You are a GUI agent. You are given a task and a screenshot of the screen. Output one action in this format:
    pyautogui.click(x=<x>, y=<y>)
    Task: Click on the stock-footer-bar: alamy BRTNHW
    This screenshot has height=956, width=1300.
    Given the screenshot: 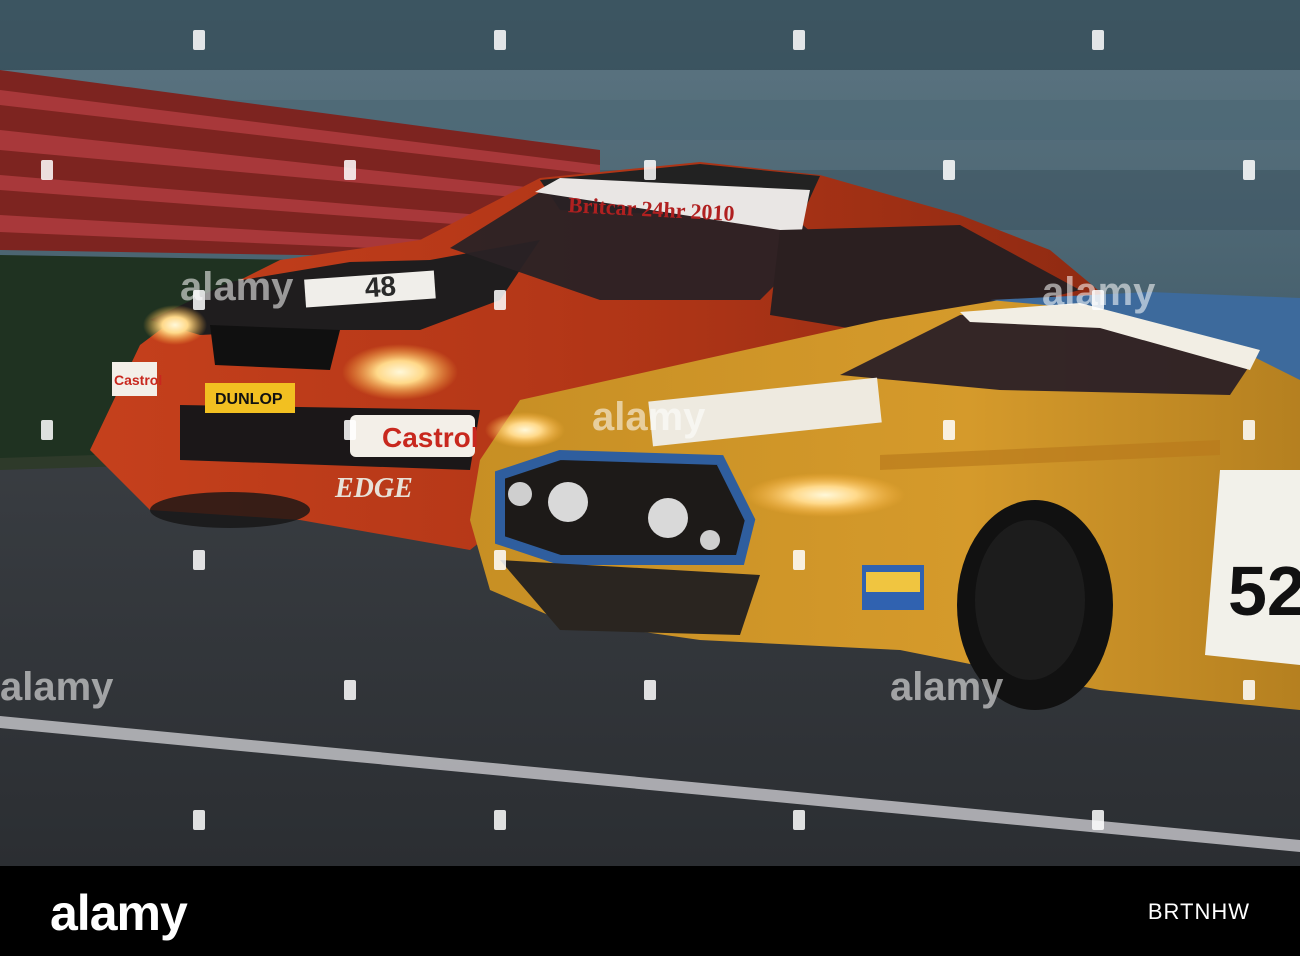 What is the action you would take?
    pyautogui.click(x=650, y=911)
    